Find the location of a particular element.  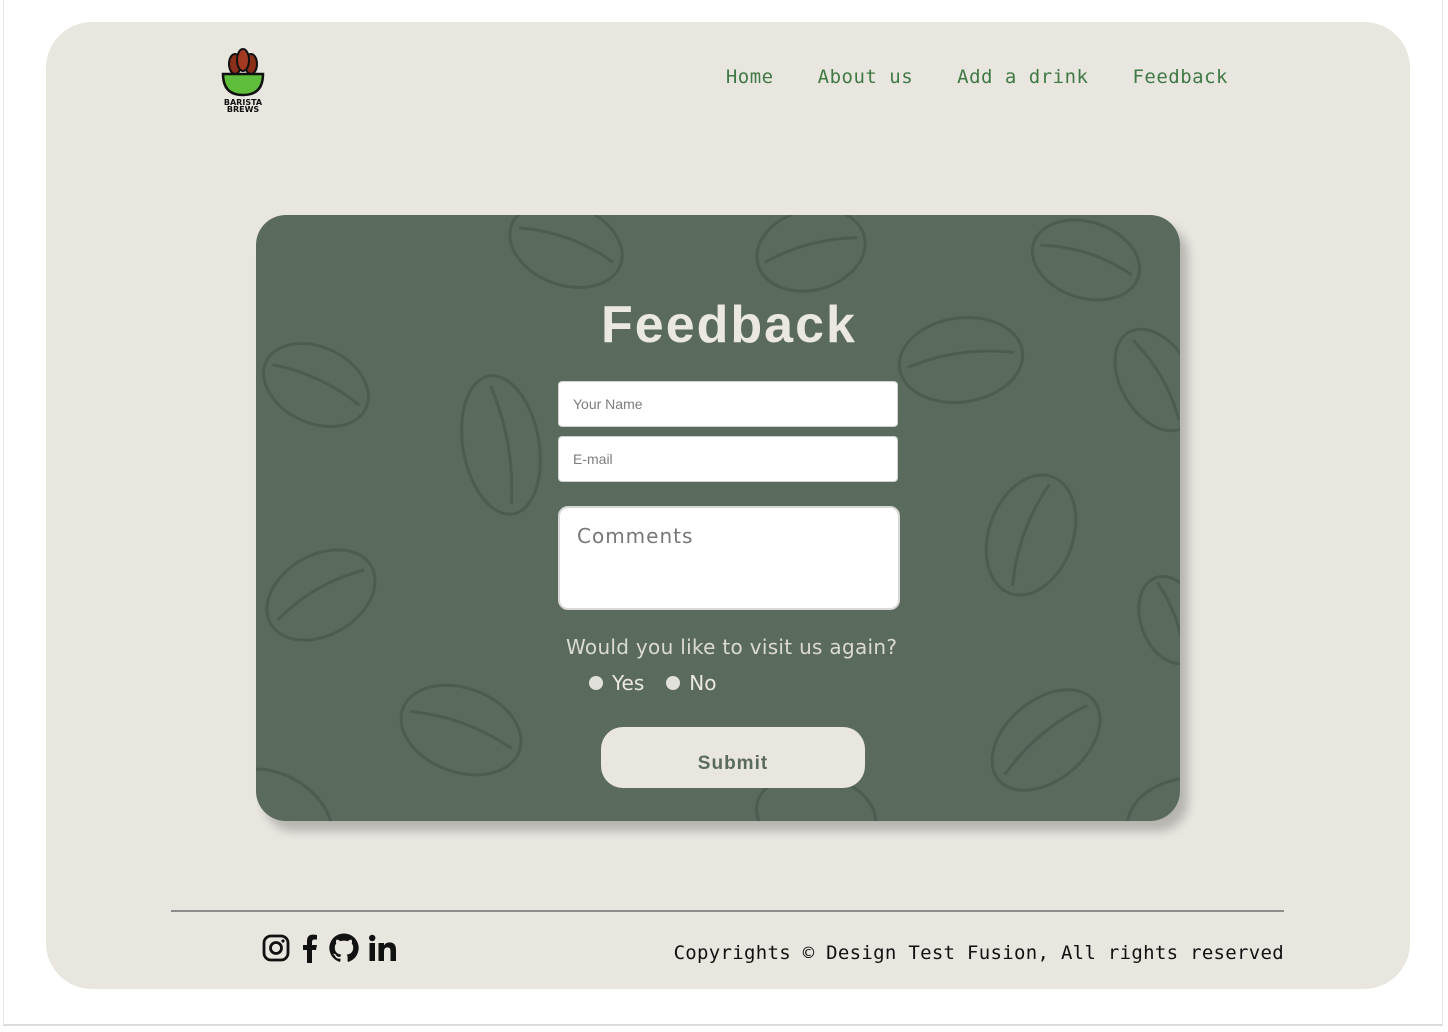

brand-name: BARISTA BREWS is located at coordinates (243, 106).